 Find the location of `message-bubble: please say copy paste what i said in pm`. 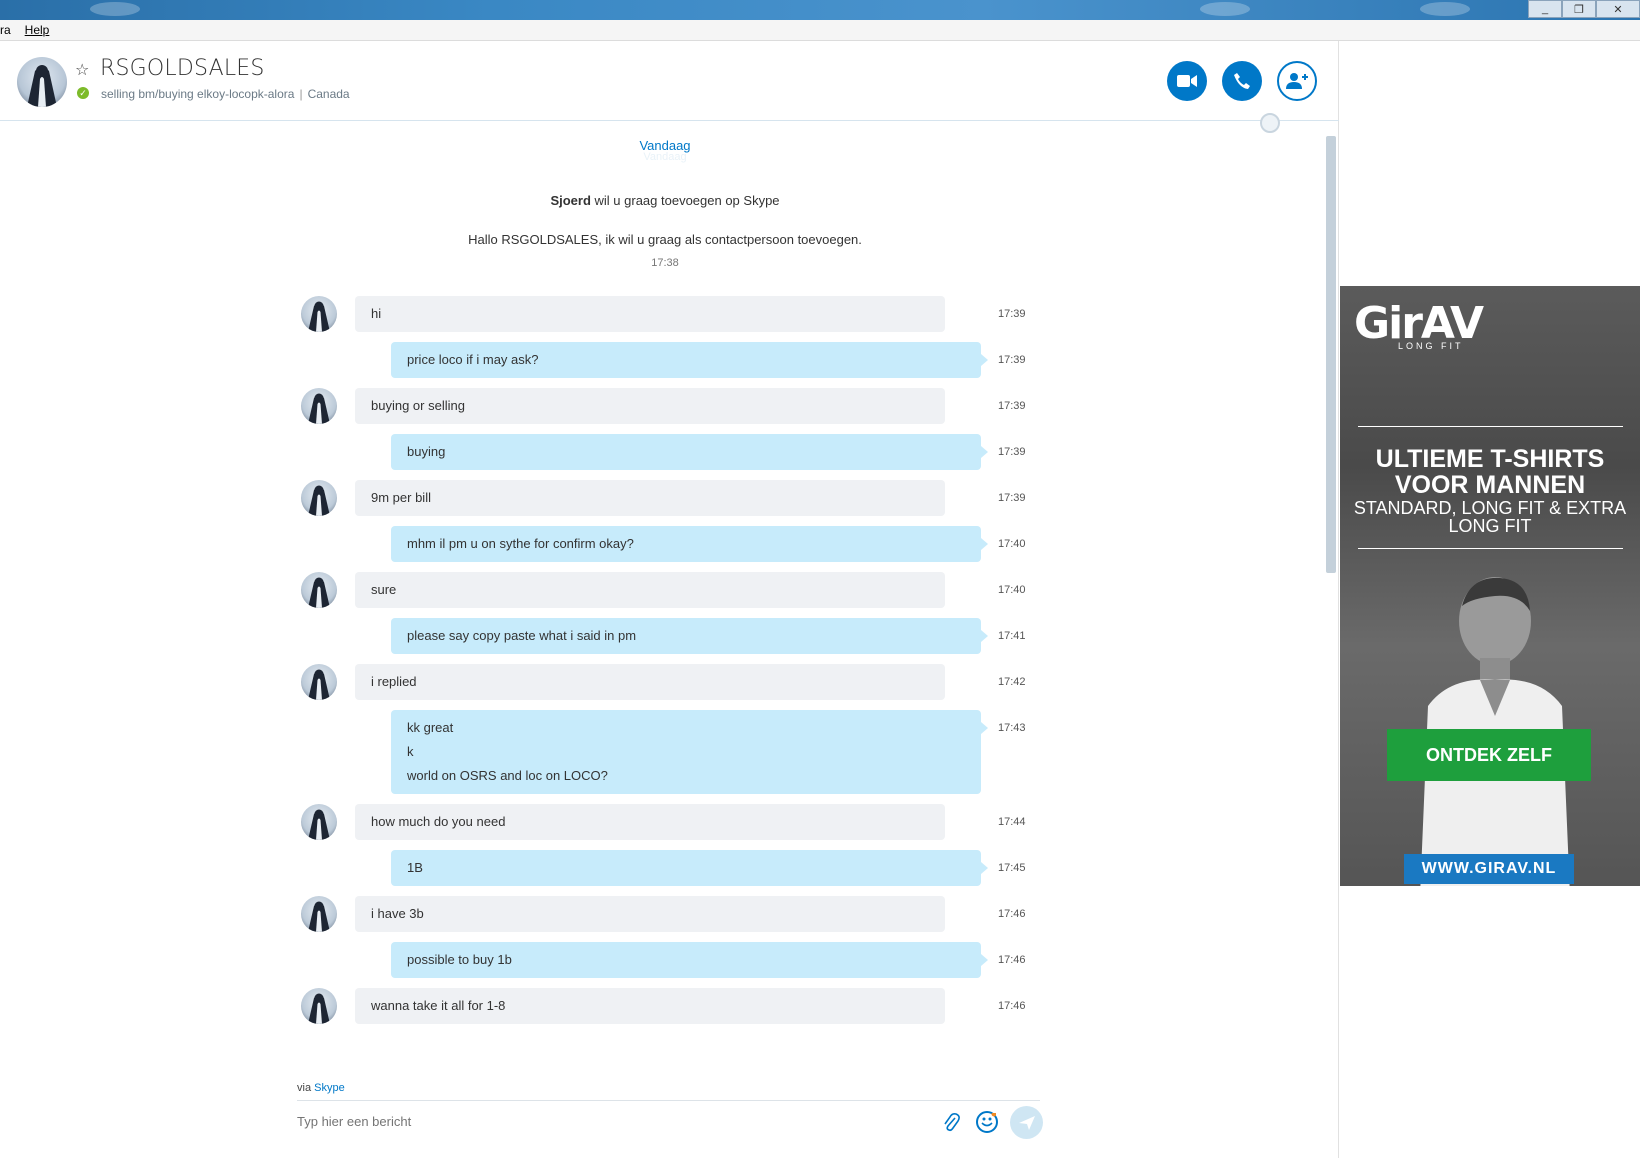

message-bubble: please say copy paste what i said in pm is located at coordinates (689, 636).